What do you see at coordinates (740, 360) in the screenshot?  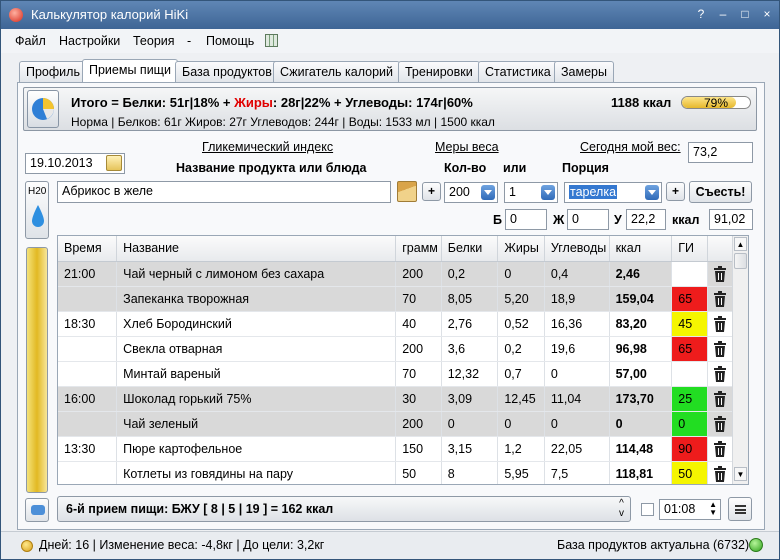 I see `table-scrollbar: ▲ ▼` at bounding box center [740, 360].